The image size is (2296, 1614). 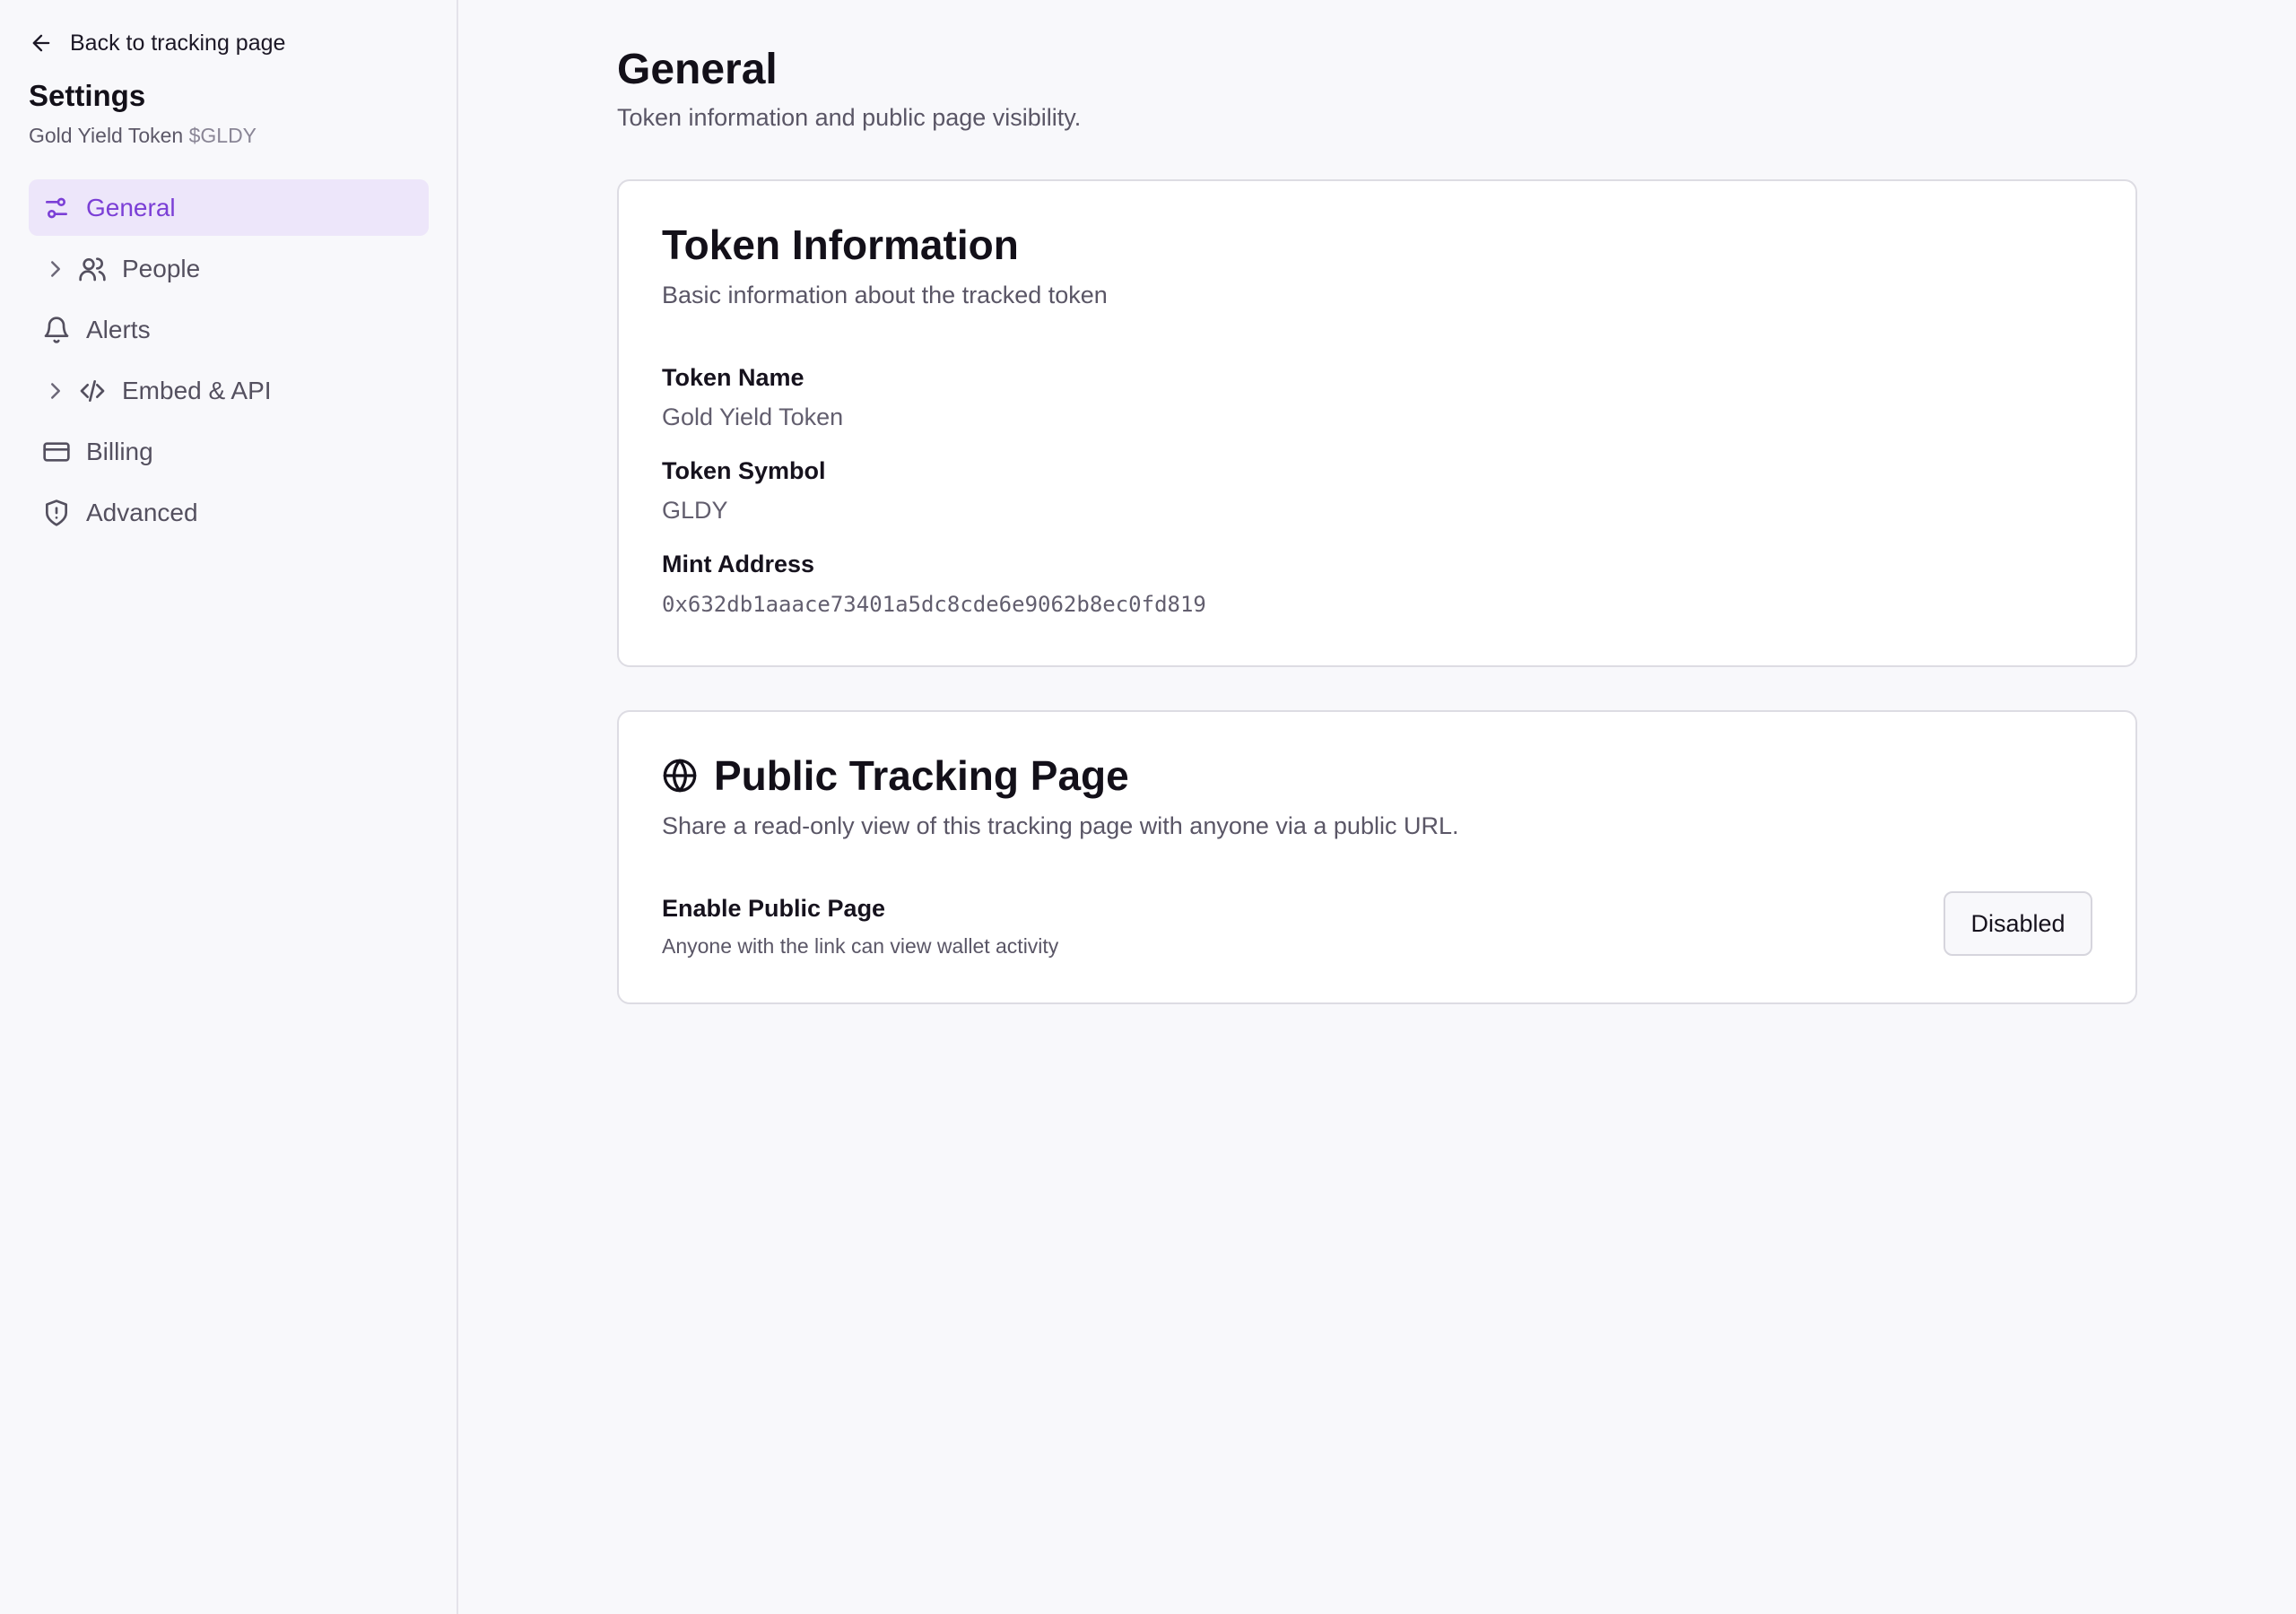 I want to click on token-name-label: Gold Yield Token, so click(x=106, y=135).